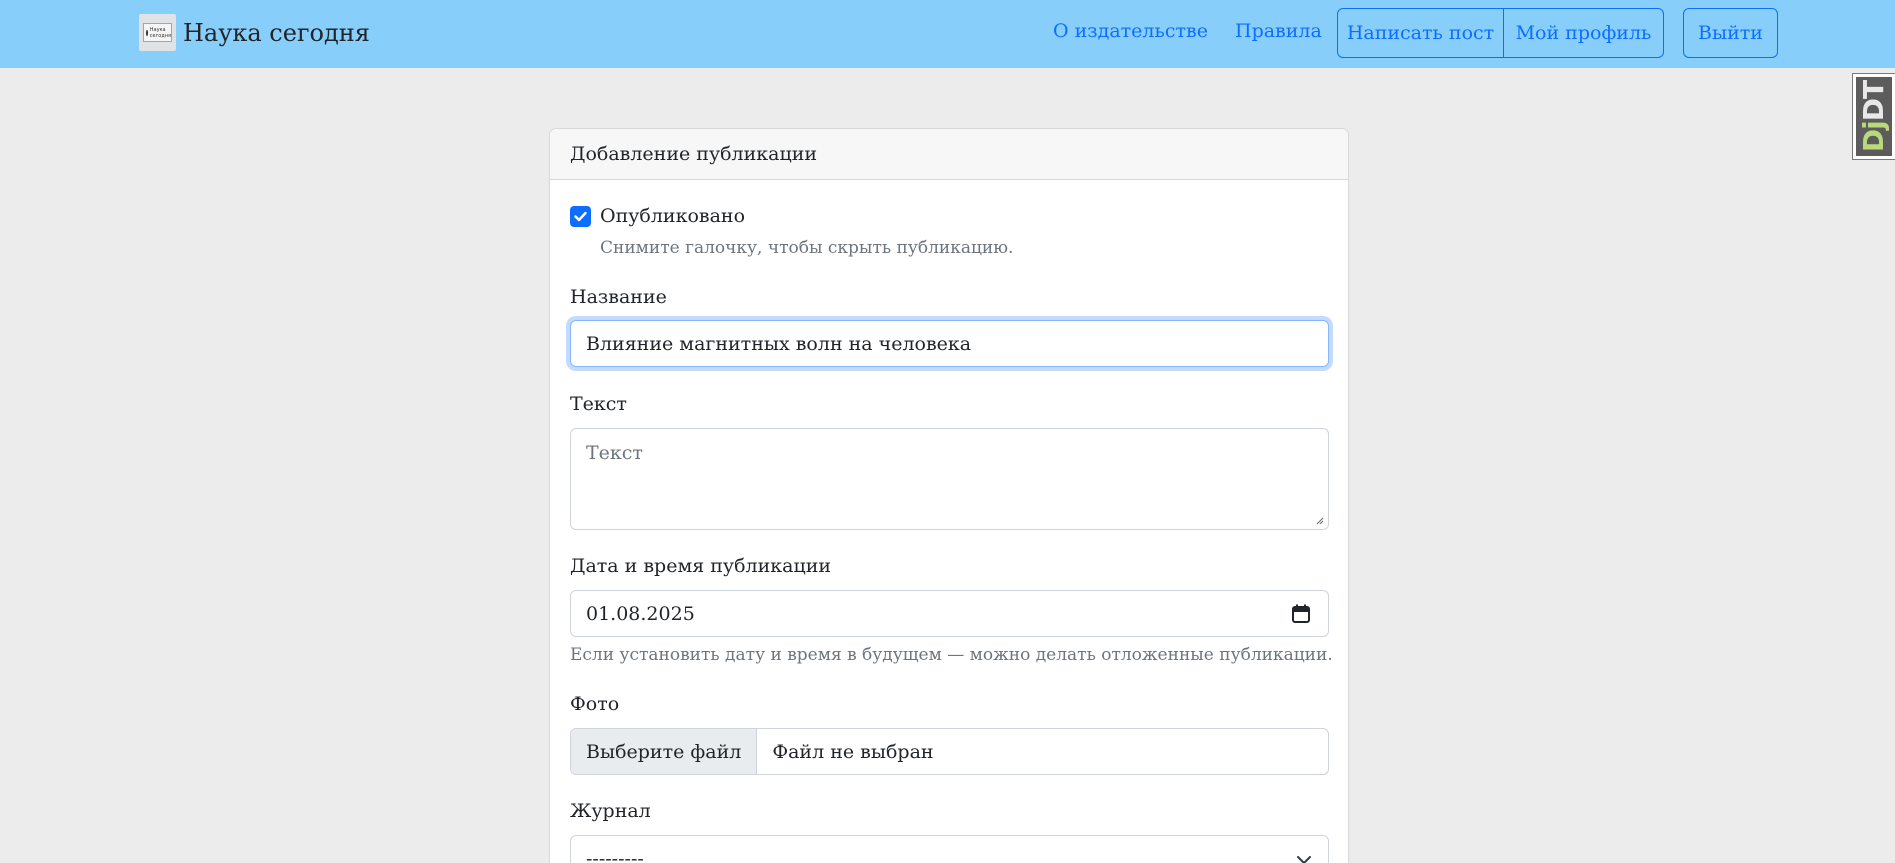  I want to click on card-title: Добавление публикации, so click(949, 154).